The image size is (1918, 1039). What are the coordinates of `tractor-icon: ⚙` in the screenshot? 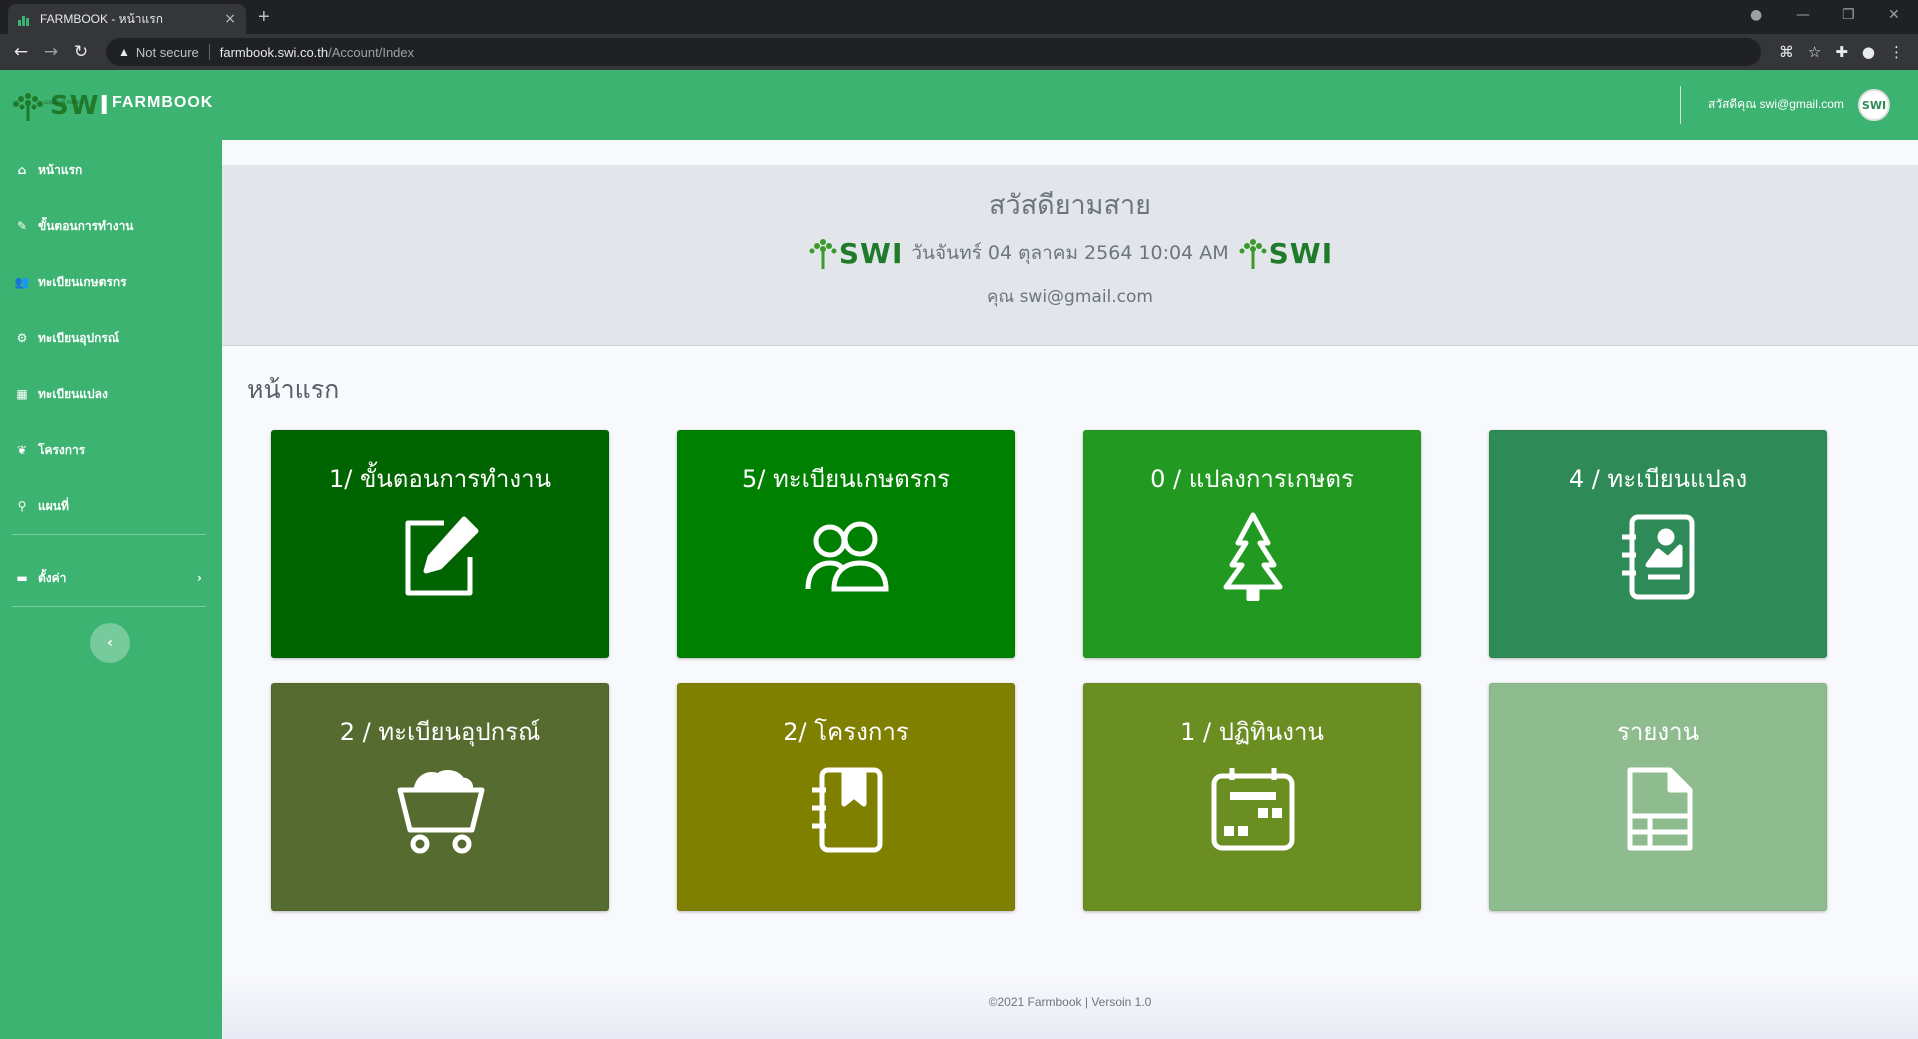 It's located at (22, 338).